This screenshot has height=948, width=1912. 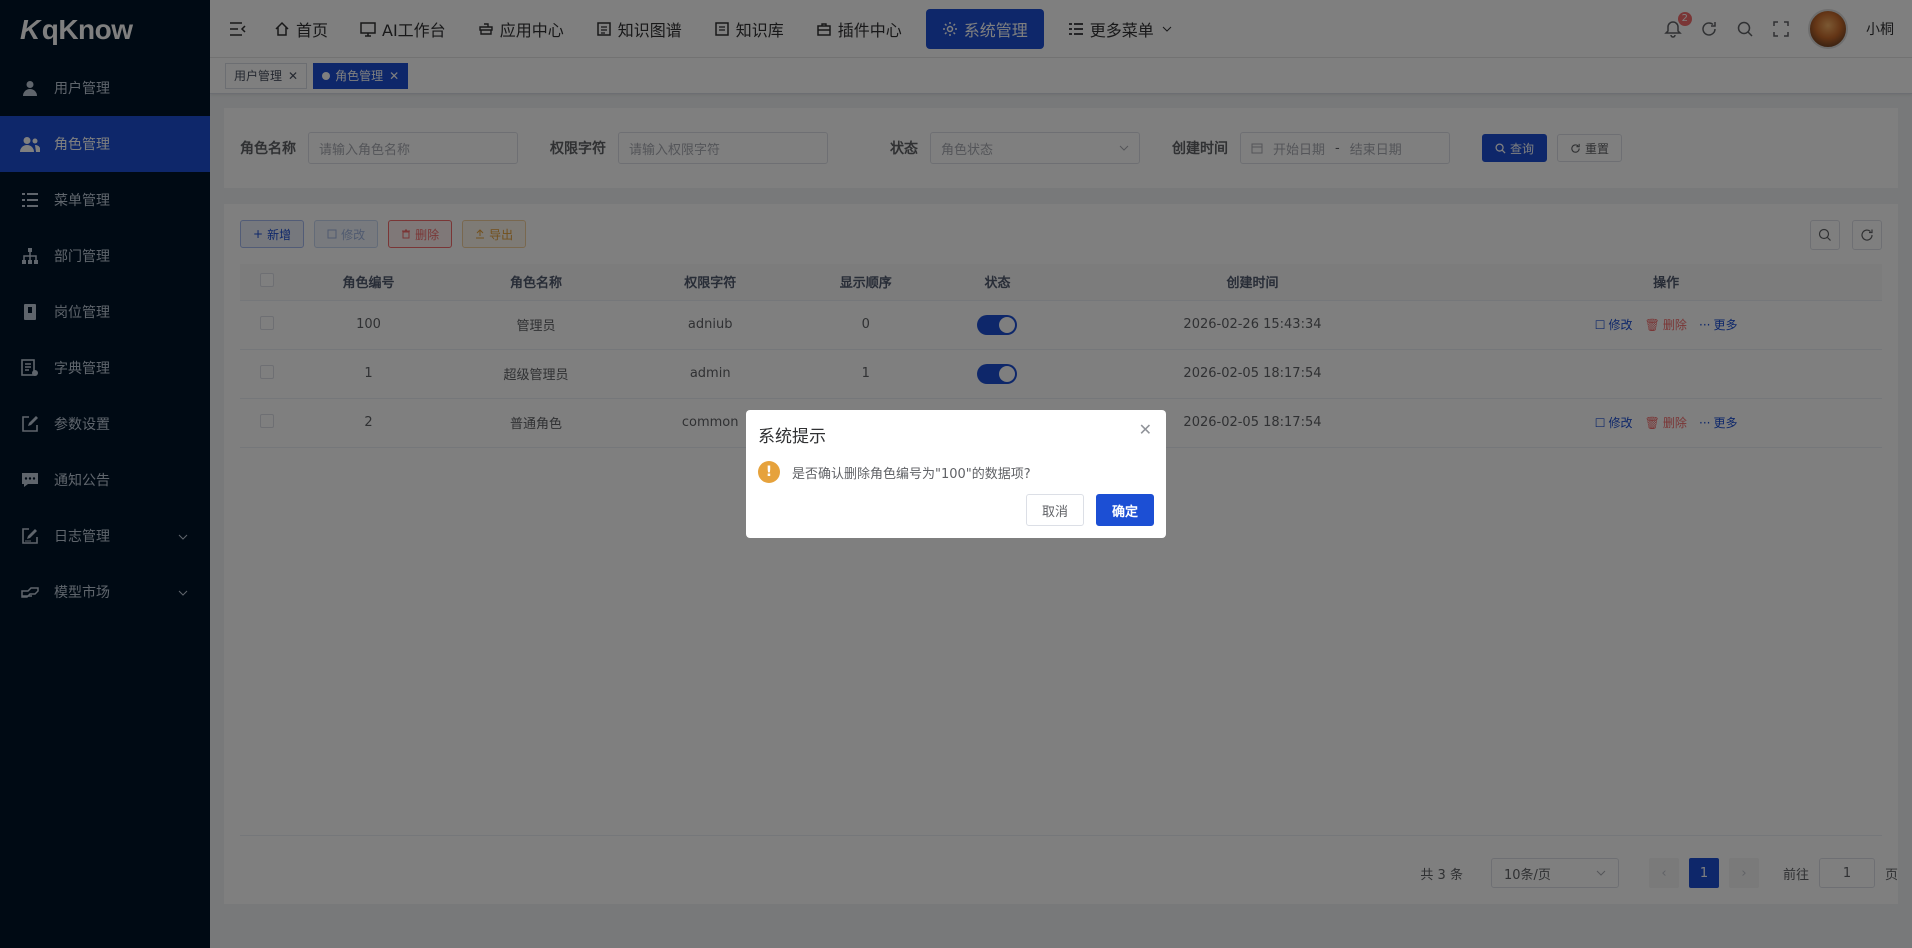 What do you see at coordinates (911, 474) in the screenshot?
I see `dialog-message: 是否确认删除角色编号为"100"的数据项?` at bounding box center [911, 474].